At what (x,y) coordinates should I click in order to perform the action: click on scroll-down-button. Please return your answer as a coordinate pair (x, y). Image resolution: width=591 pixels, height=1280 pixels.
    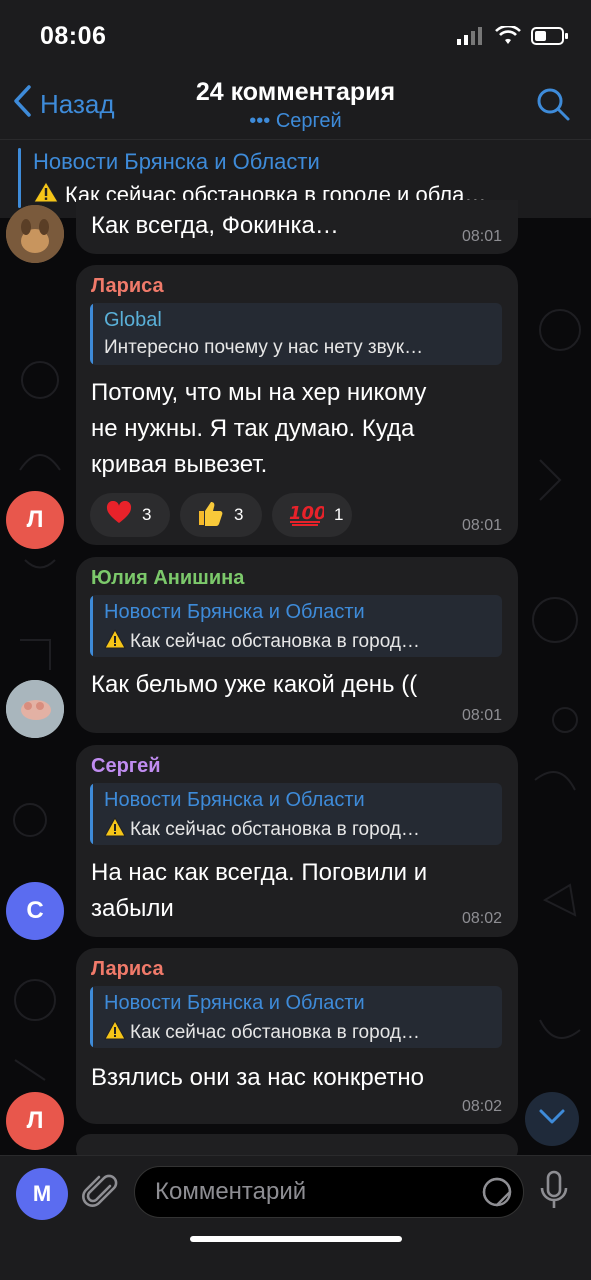
    Looking at the image, I should click on (552, 1119).